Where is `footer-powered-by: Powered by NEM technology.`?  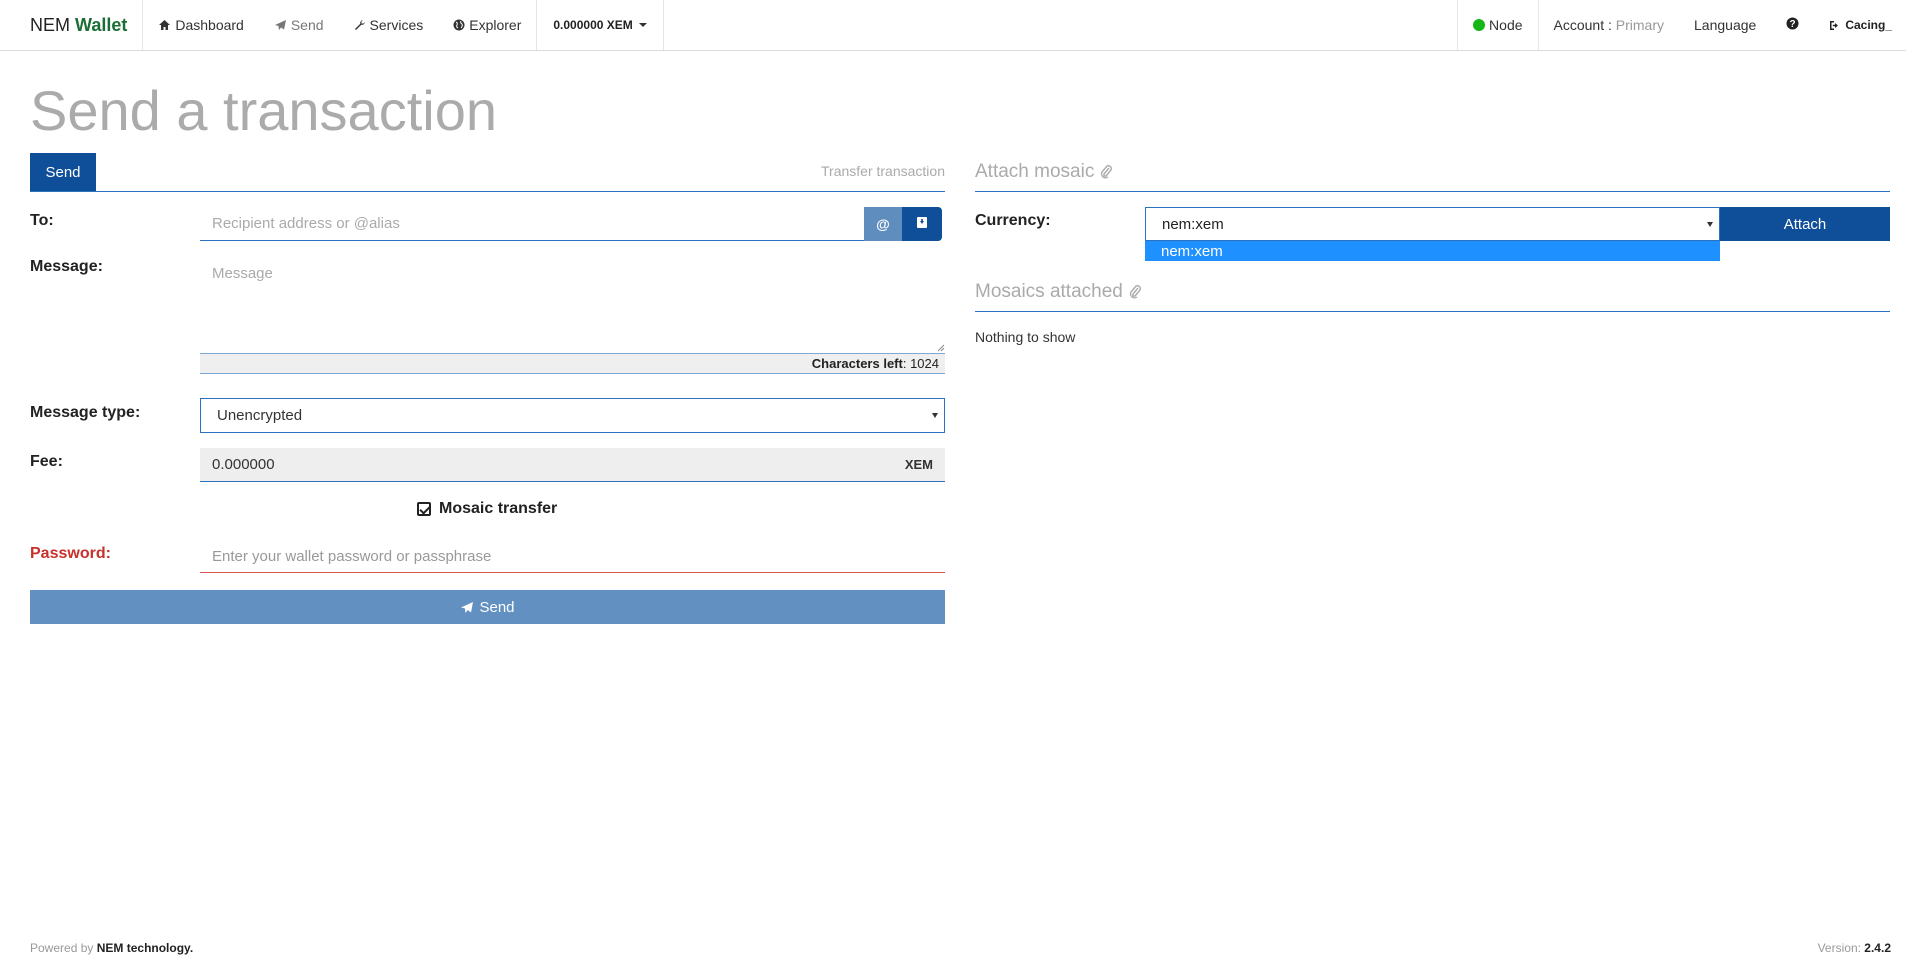 footer-powered-by: Powered by NEM technology. is located at coordinates (111, 948).